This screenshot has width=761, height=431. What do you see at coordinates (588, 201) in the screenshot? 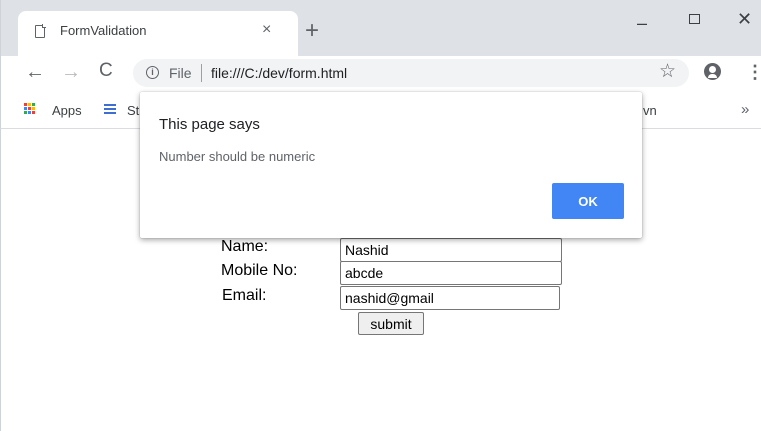
I see `ok-button: OK` at bounding box center [588, 201].